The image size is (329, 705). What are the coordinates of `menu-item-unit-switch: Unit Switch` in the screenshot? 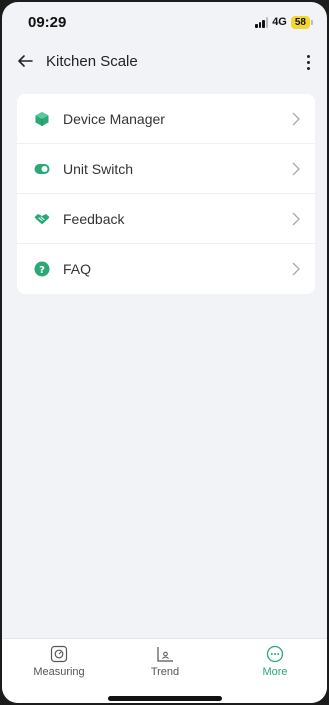 It's located at (166, 169).